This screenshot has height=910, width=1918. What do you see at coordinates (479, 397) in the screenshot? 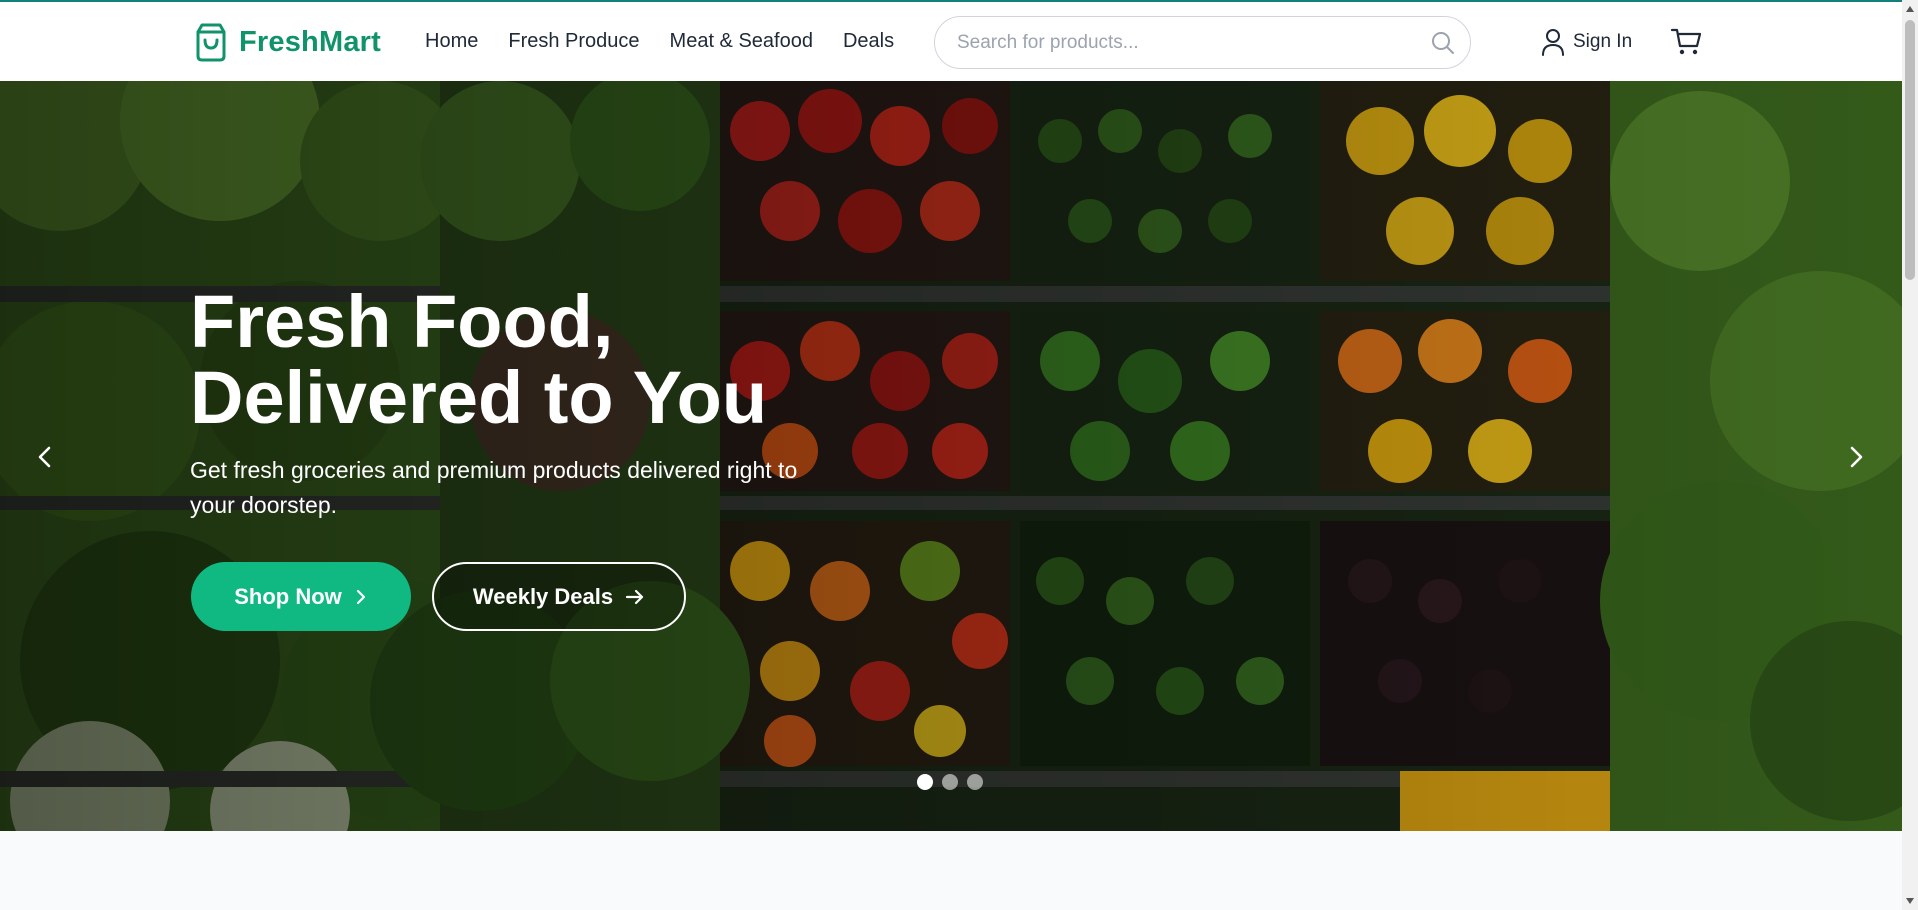
I see `hero-title-line-2: Delivered to You` at bounding box center [479, 397].